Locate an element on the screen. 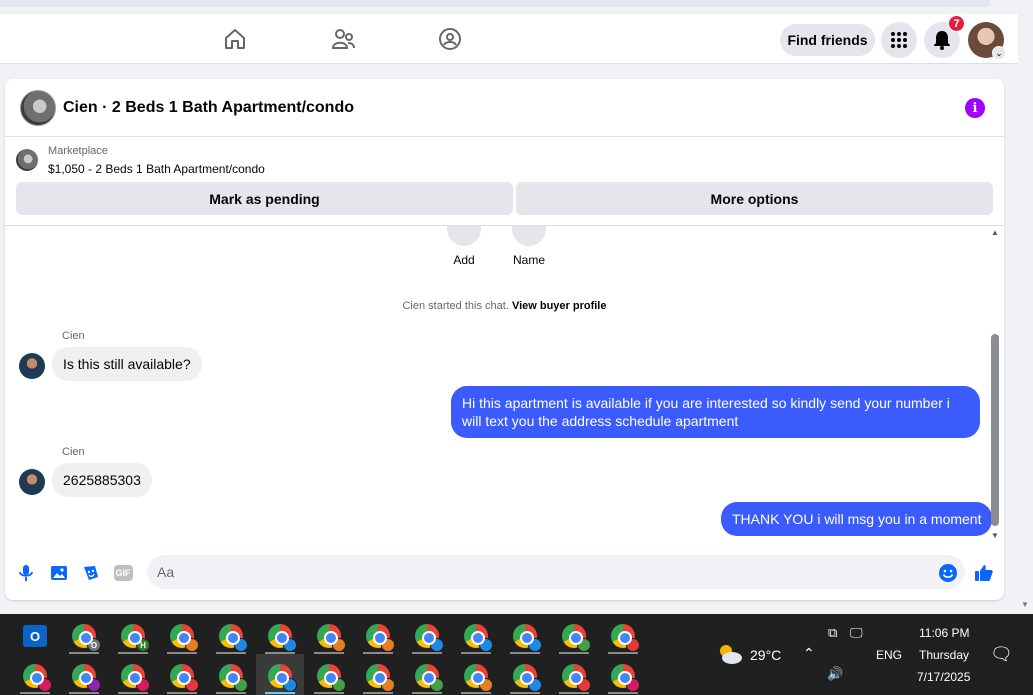 The height and width of the screenshot is (695, 1033). photo-icon is located at coordinates (59, 573).